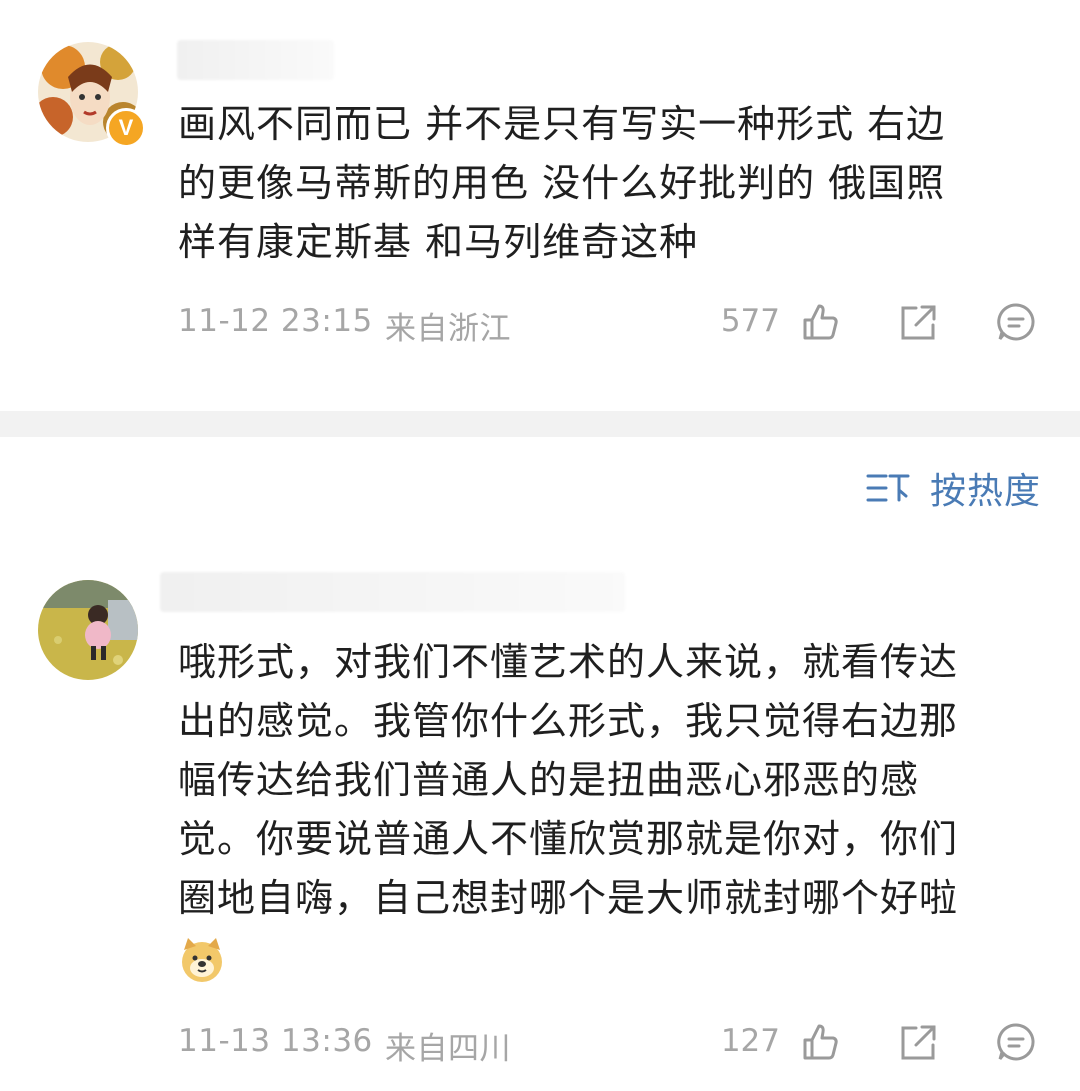  What do you see at coordinates (275, 321) in the screenshot?
I see `comment-timestamp: 11-12 23:15` at bounding box center [275, 321].